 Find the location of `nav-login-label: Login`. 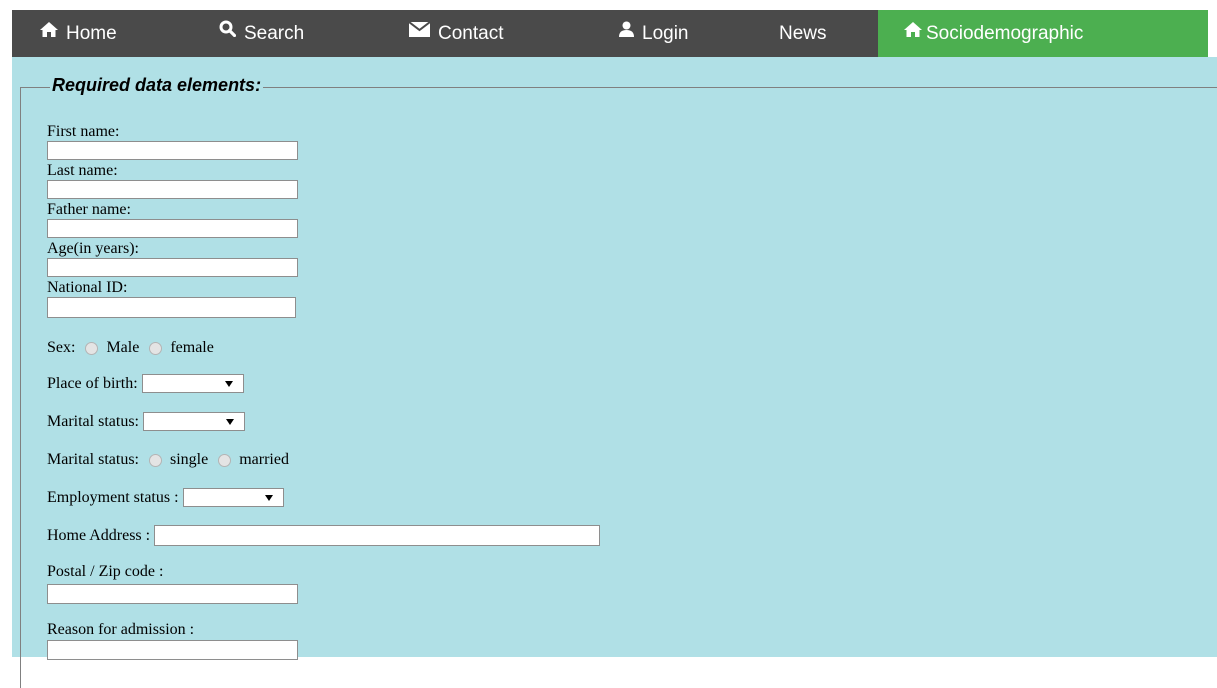

nav-login-label: Login is located at coordinates (665, 33).